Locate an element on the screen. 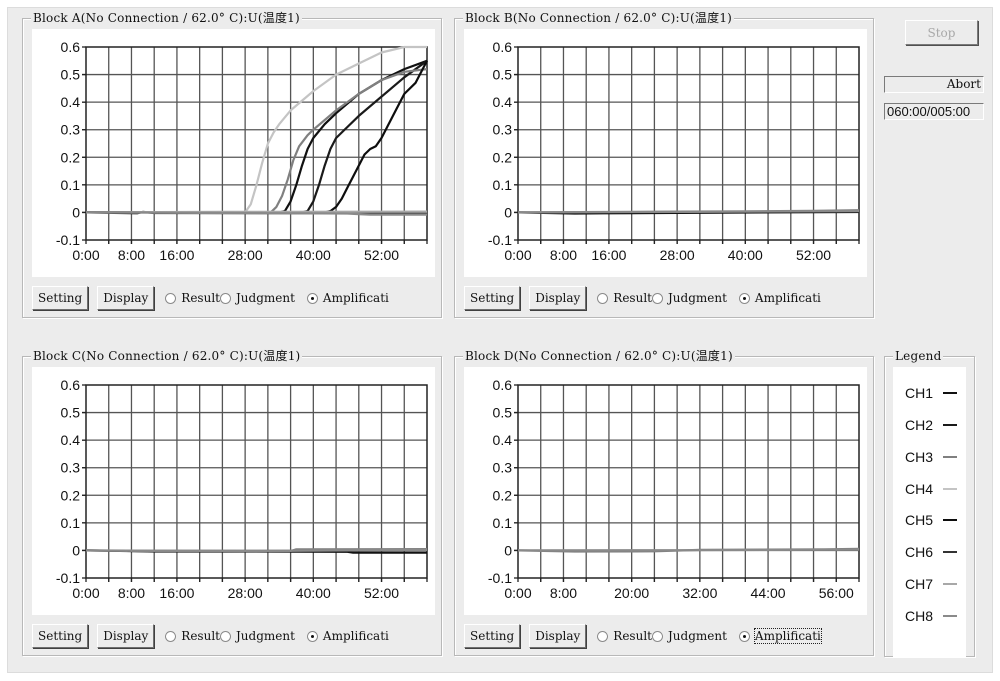 The image size is (1000, 681). block-c-setting-button: Setting is located at coordinates (60, 636).